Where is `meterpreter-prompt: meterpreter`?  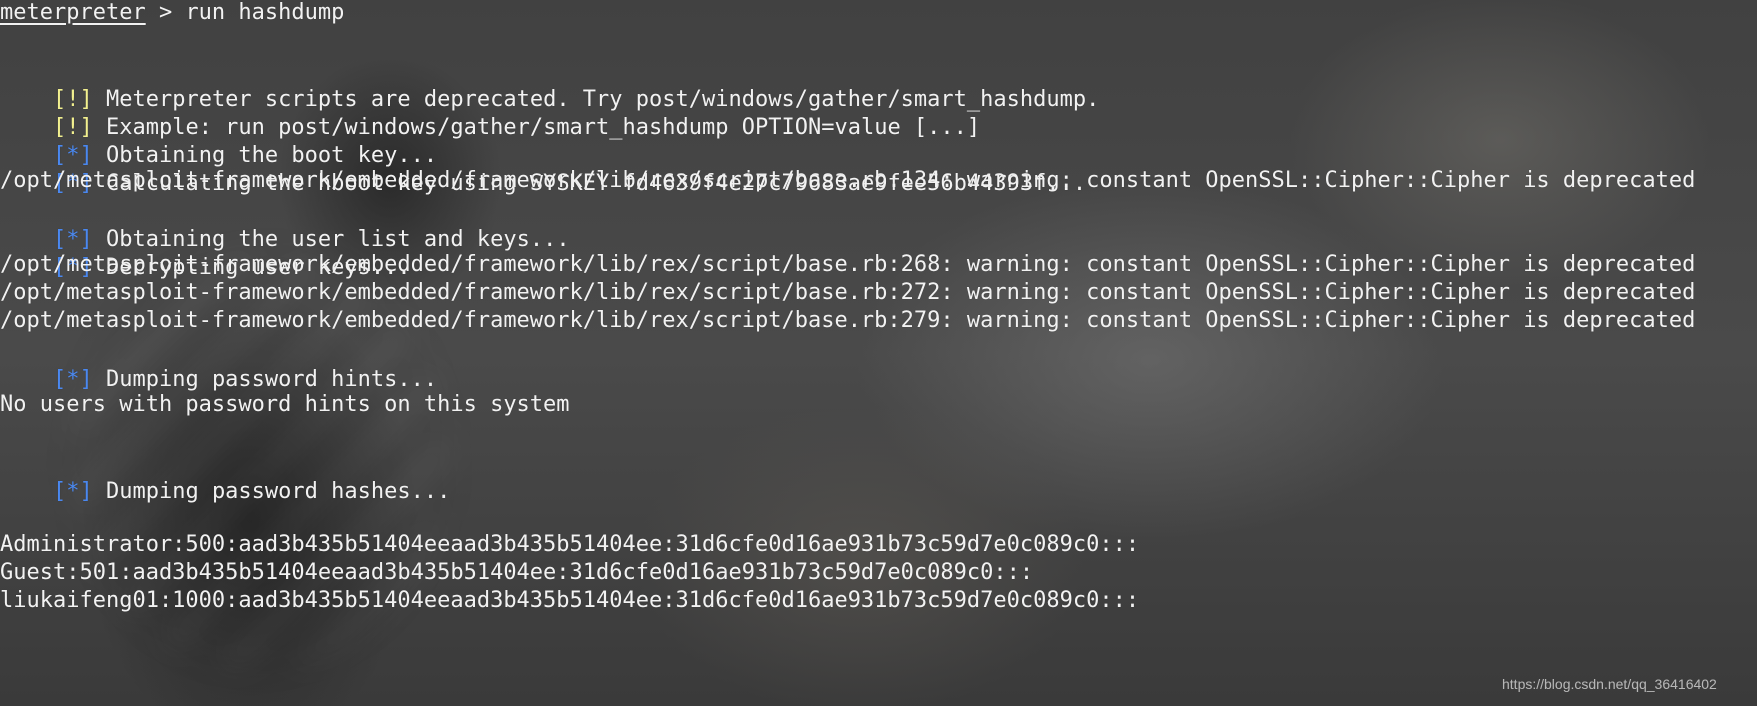 meterpreter-prompt: meterpreter is located at coordinates (73, 12).